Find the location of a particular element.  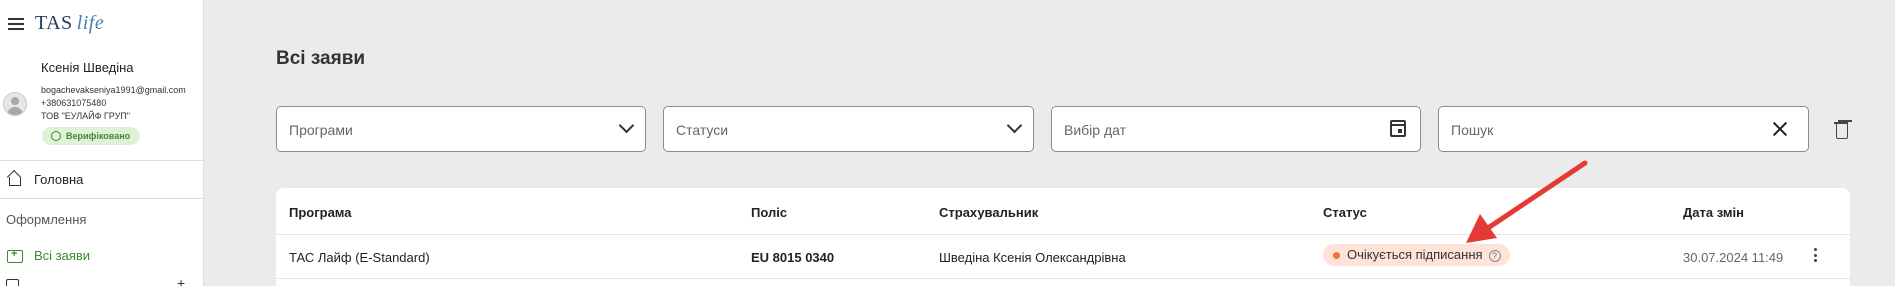

programs-select: Програми is located at coordinates (461, 129).